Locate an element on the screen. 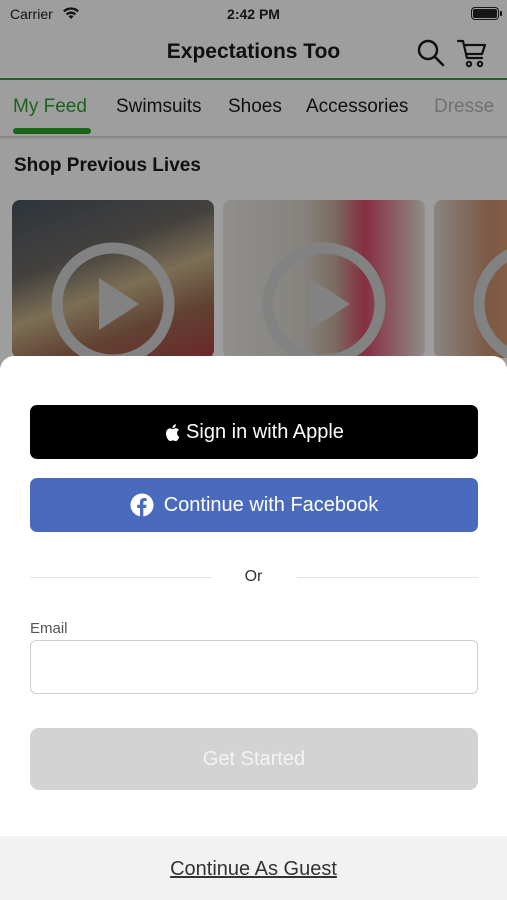 The image size is (507, 900). continue-as-guest-link: Continue As Guest is located at coordinates (253, 869).